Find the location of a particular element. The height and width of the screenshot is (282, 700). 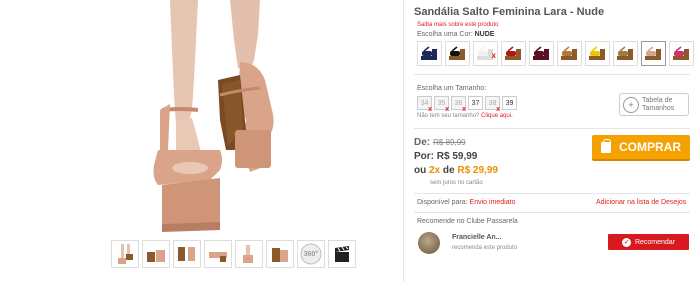

size-help-link: Clique aqui. is located at coordinates (497, 116).